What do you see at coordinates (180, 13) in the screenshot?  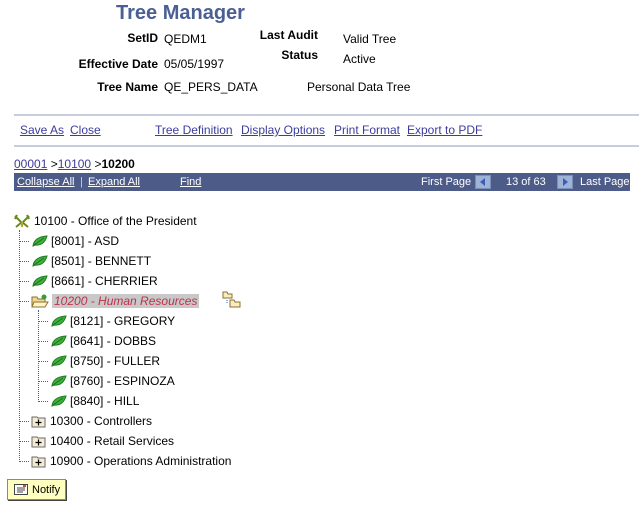 I see `page-title: Tree Manager` at bounding box center [180, 13].